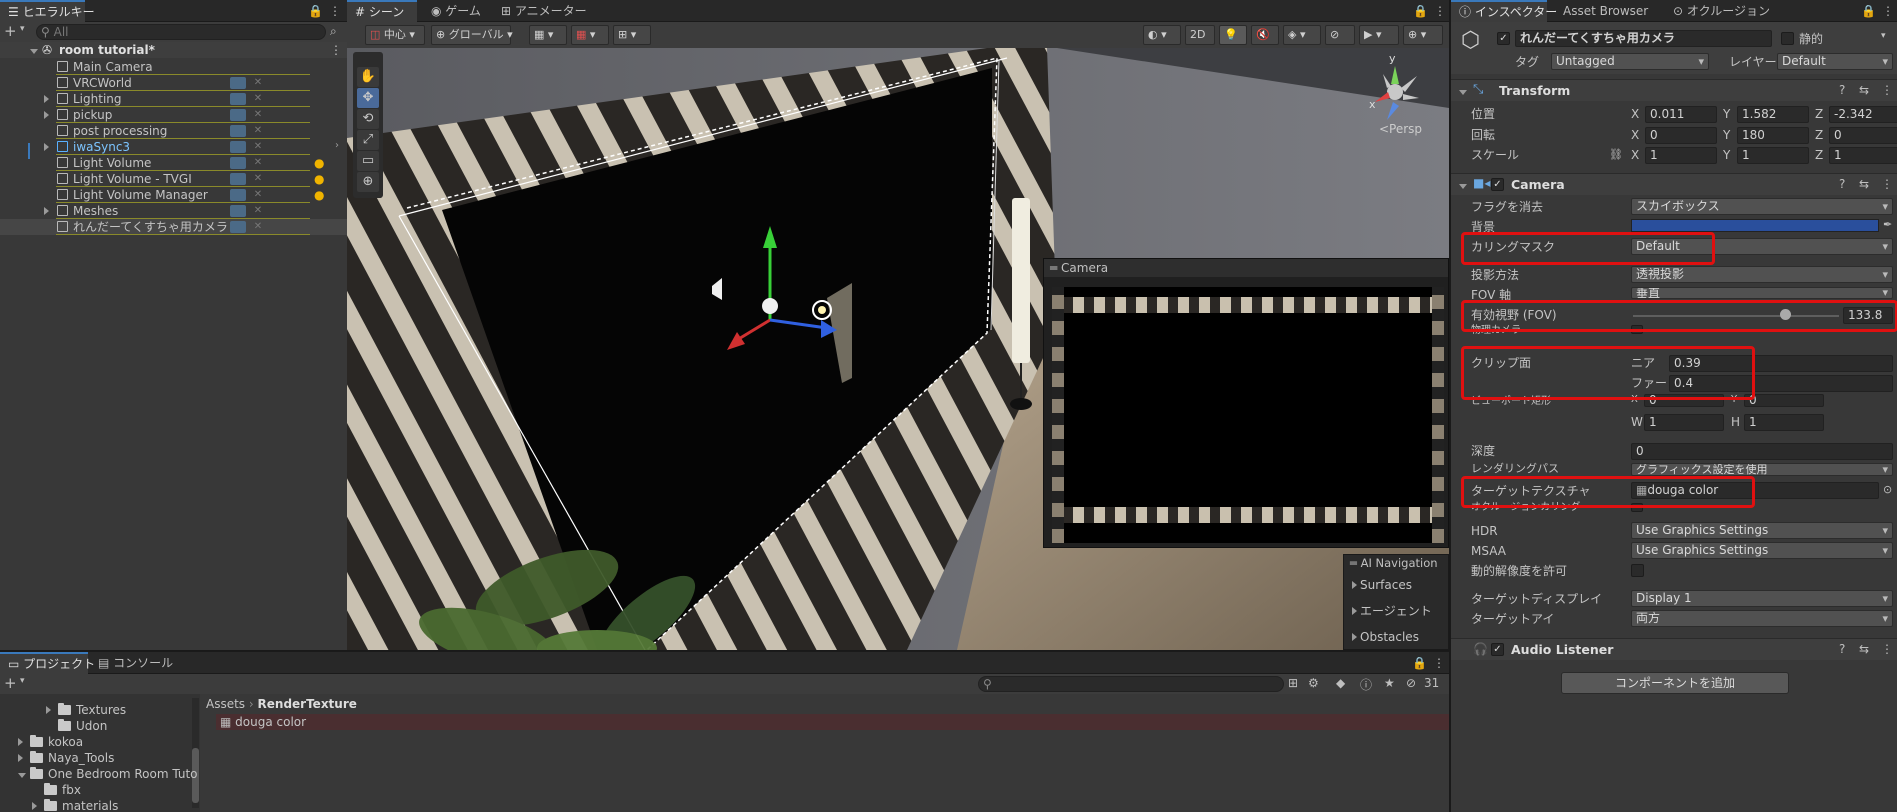 This screenshot has width=1897, height=812. What do you see at coordinates (1504, 11) in the screenshot?
I see `tab-inspector: ⓘ インスペクター` at bounding box center [1504, 11].